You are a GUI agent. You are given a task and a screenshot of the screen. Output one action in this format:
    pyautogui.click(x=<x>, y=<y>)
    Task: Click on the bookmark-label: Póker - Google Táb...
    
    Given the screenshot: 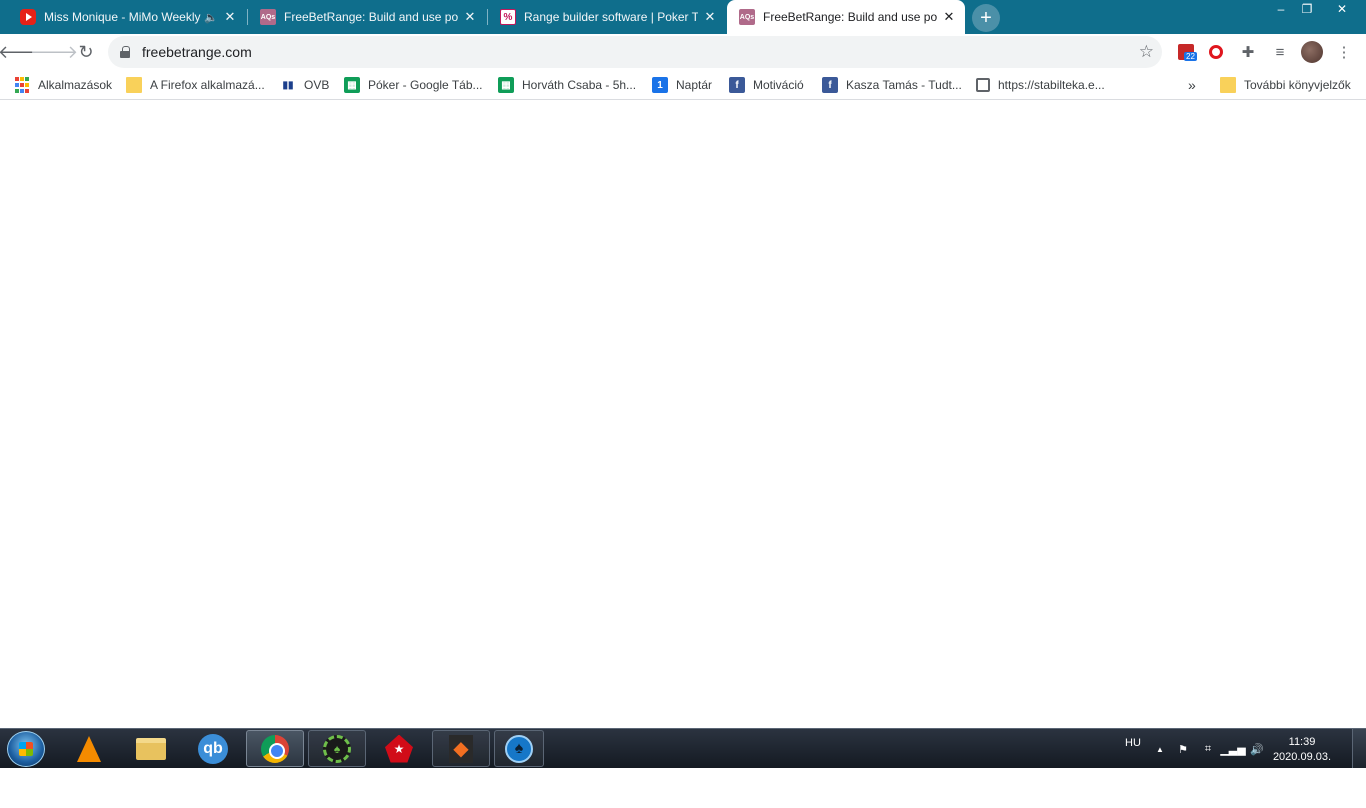 What is the action you would take?
    pyautogui.click(x=425, y=85)
    